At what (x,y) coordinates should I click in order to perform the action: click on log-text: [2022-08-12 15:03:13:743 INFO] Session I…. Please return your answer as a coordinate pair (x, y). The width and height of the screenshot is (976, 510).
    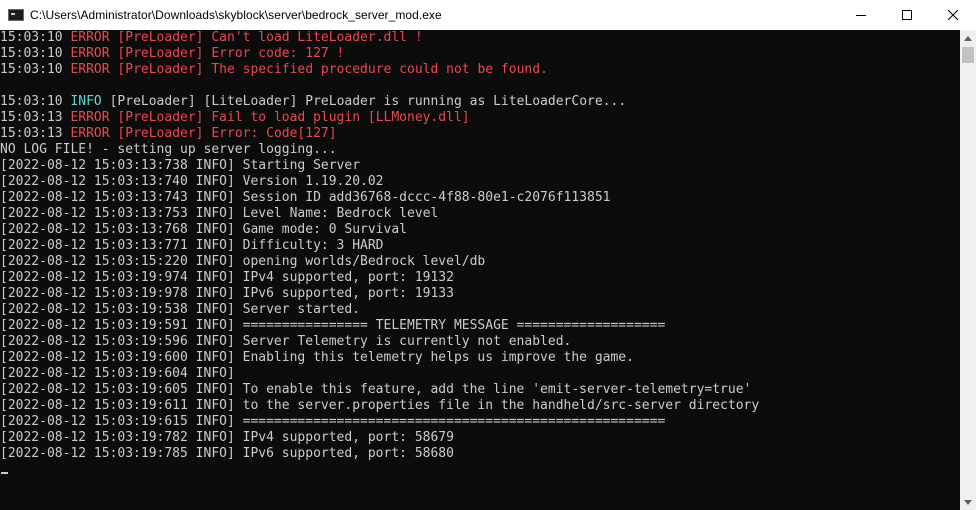
    Looking at the image, I should click on (305, 197).